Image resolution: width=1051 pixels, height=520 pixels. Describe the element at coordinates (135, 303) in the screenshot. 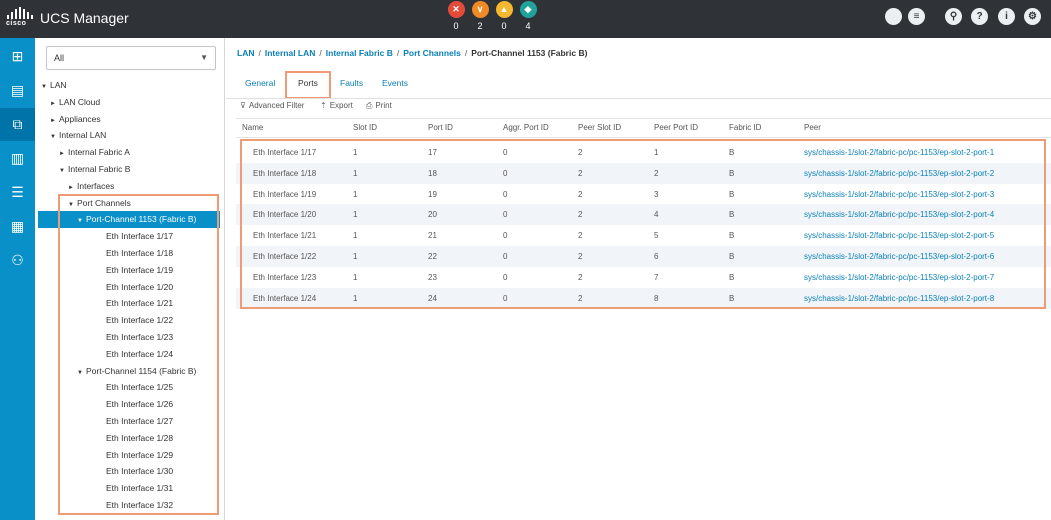

I see `tree-node: Eth Interface 1/21` at that location.